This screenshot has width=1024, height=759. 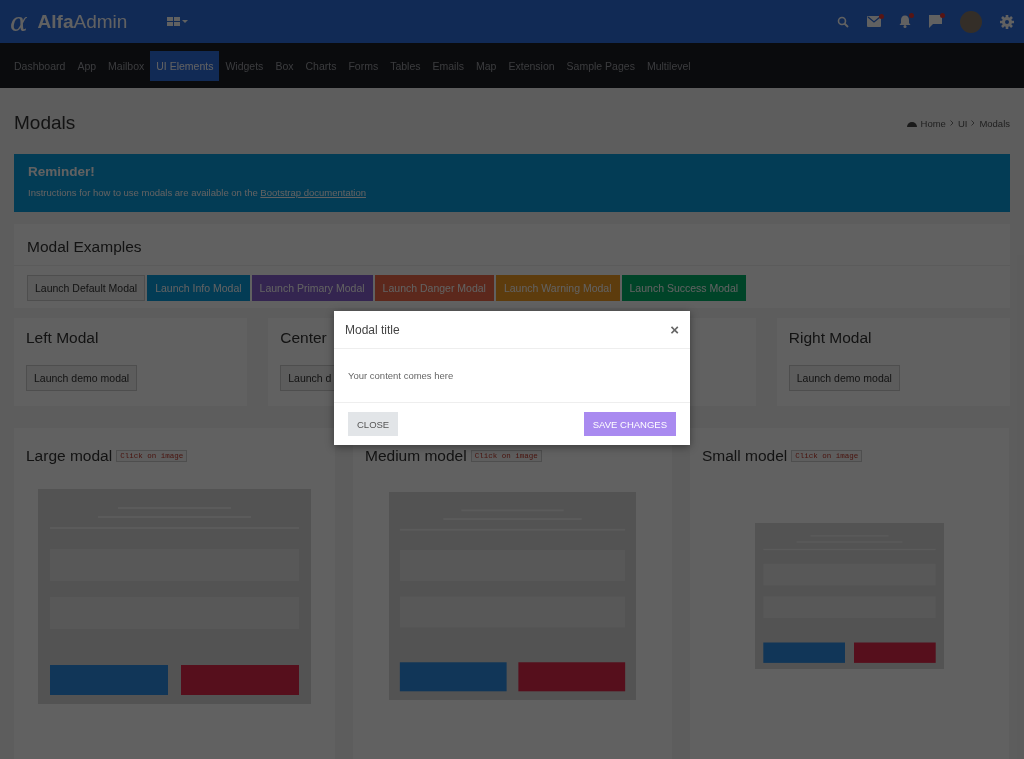 What do you see at coordinates (401, 375) in the screenshot?
I see `modal-body-text: Your content comes here` at bounding box center [401, 375].